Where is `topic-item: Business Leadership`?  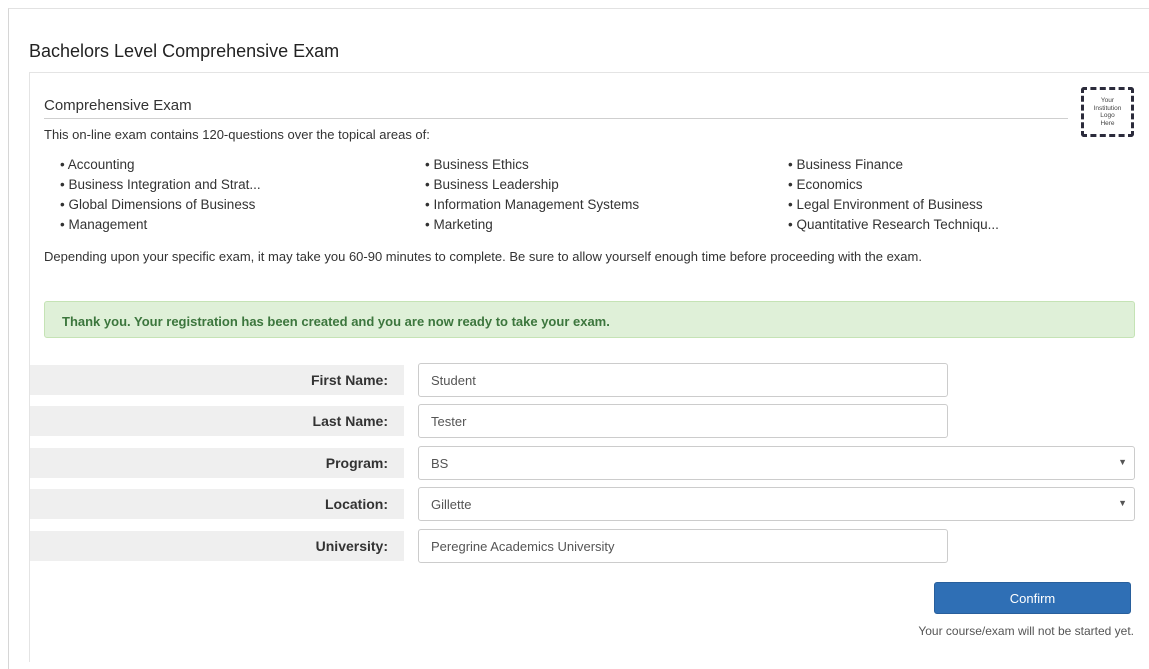 topic-item: Business Leadership is located at coordinates (606, 187).